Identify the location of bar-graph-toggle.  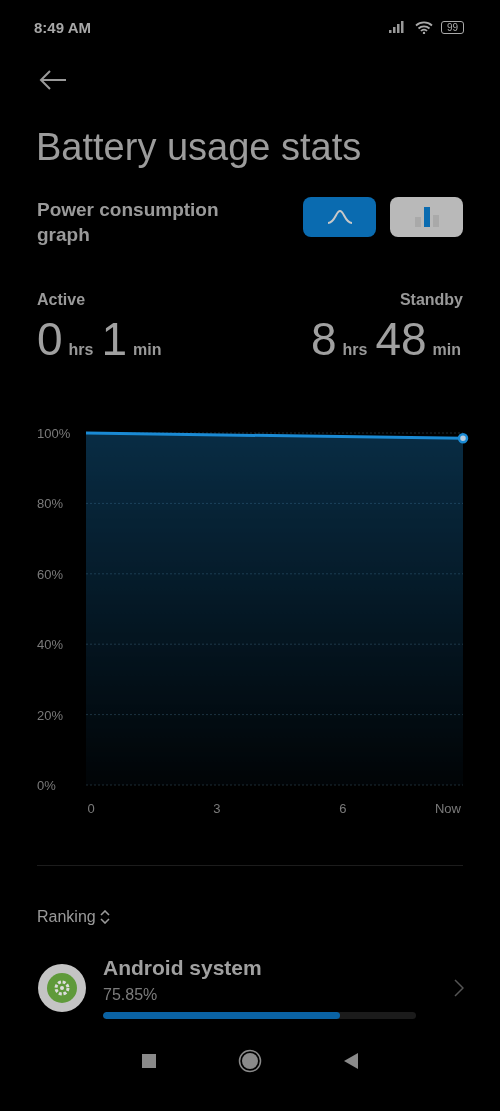
(426, 217).